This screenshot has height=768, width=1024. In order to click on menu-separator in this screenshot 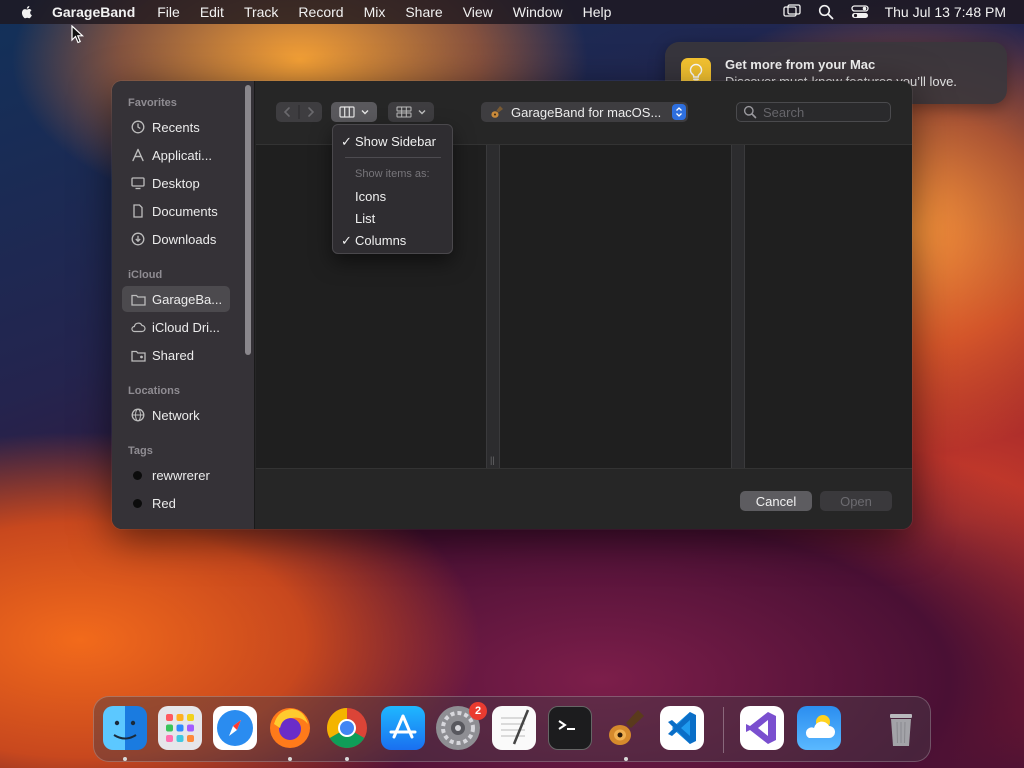, I will do `click(393, 157)`.